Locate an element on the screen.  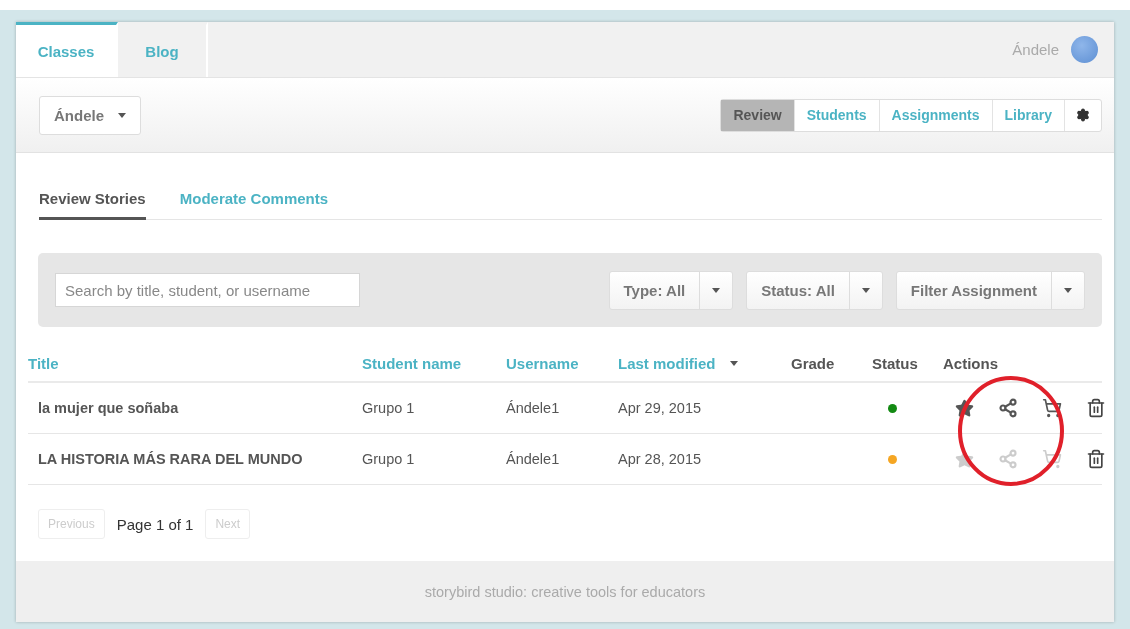
settings-icon is located at coordinates (1083, 115).